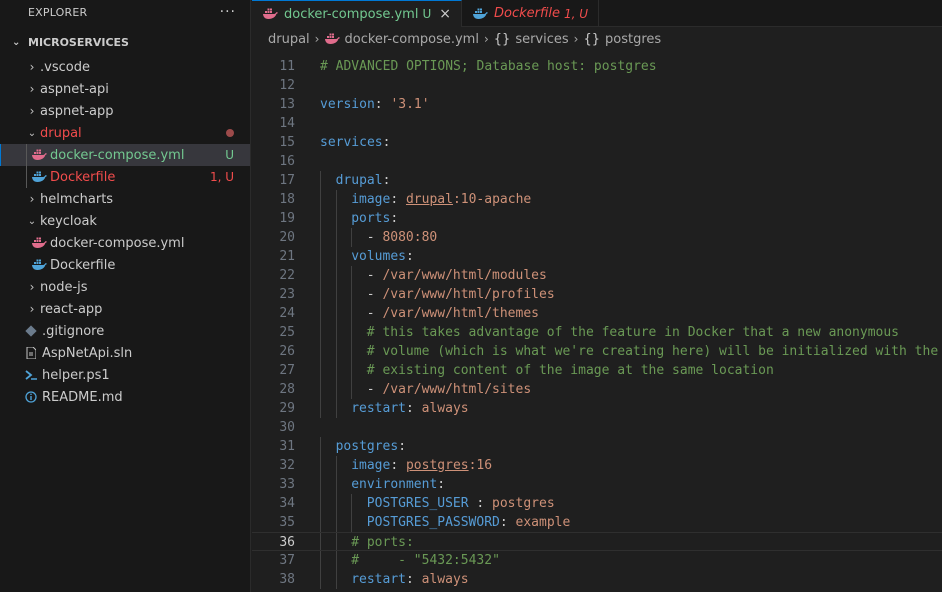 Image resolution: width=942 pixels, height=592 pixels. I want to click on line-number: 37, so click(287, 560).